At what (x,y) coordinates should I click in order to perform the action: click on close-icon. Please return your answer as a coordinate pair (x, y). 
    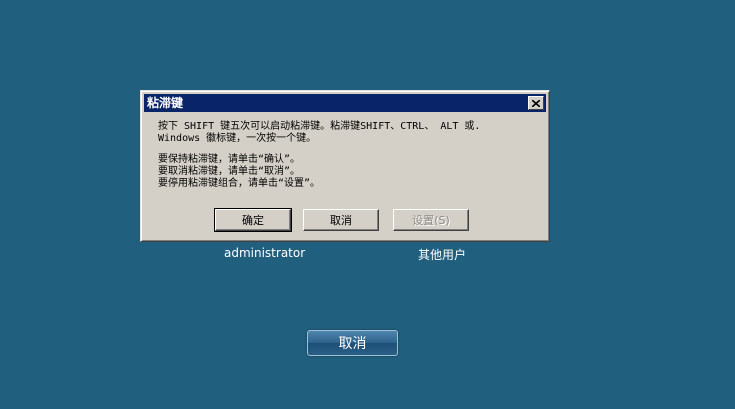
    Looking at the image, I should click on (536, 103).